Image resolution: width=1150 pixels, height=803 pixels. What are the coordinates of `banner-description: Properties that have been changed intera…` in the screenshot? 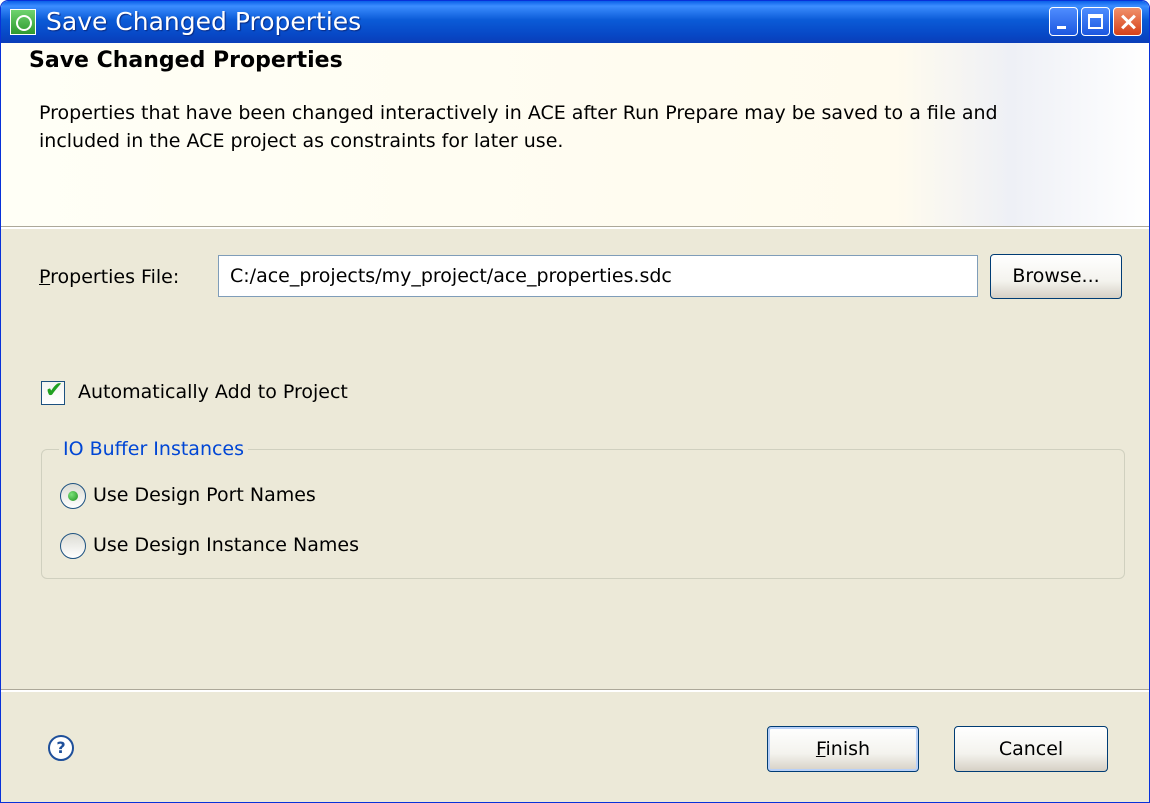 It's located at (518, 127).